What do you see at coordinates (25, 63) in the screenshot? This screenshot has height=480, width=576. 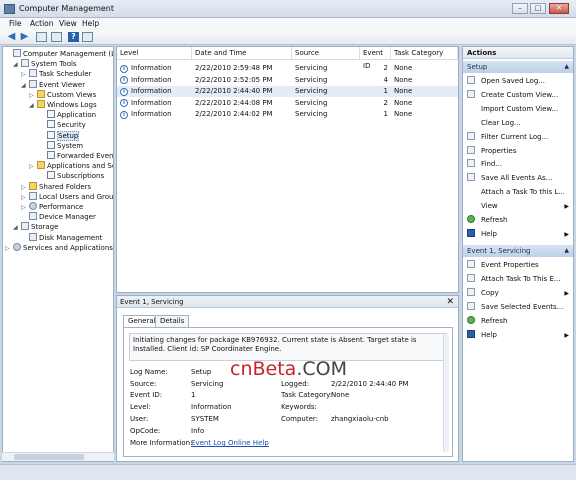 I see `tools-icon` at bounding box center [25, 63].